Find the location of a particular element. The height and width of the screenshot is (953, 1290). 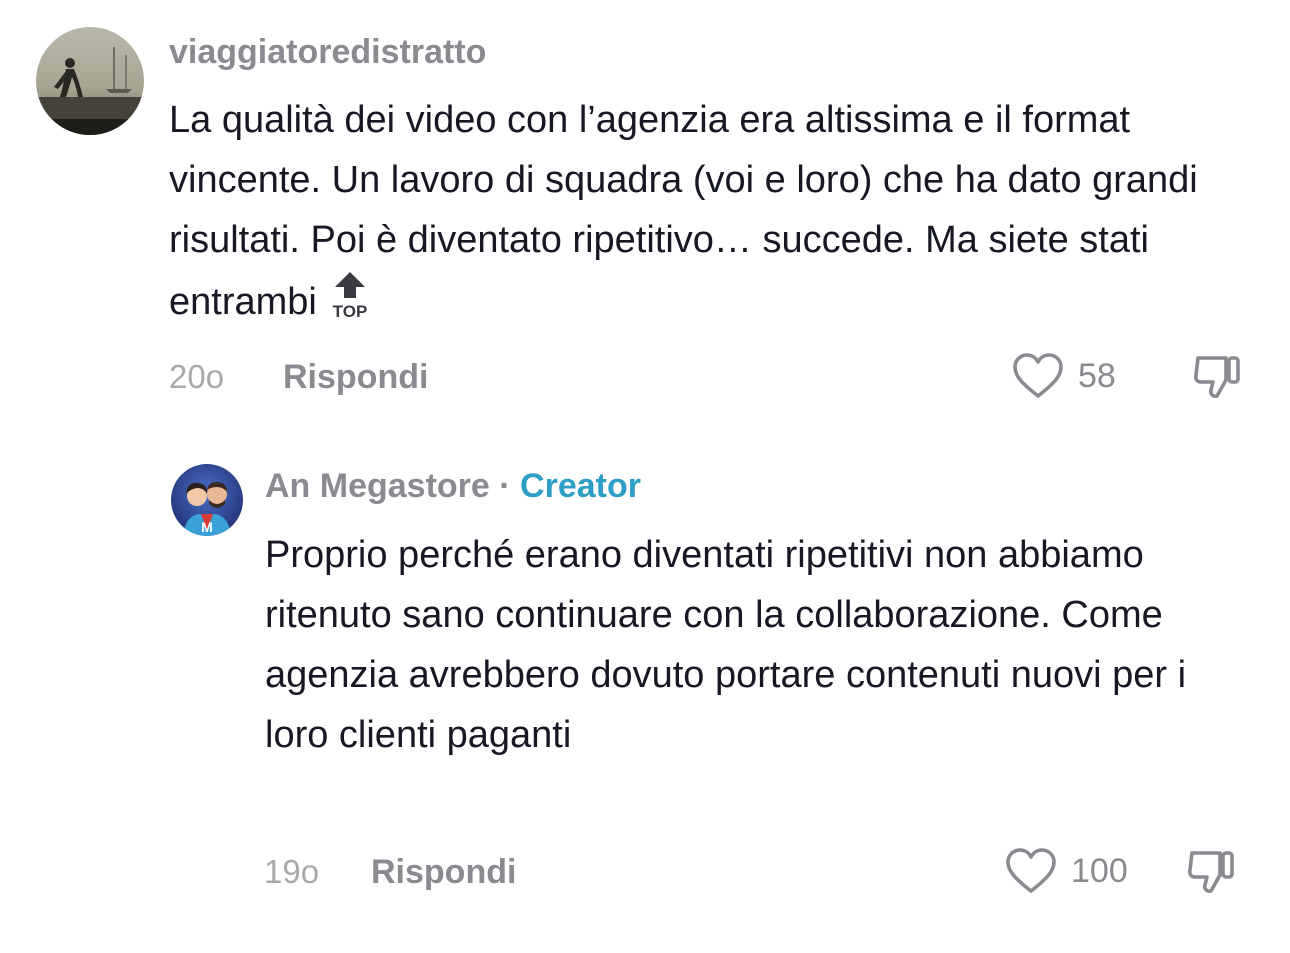

reply-username-line: An Megastore · Creator is located at coordinates (453, 486).